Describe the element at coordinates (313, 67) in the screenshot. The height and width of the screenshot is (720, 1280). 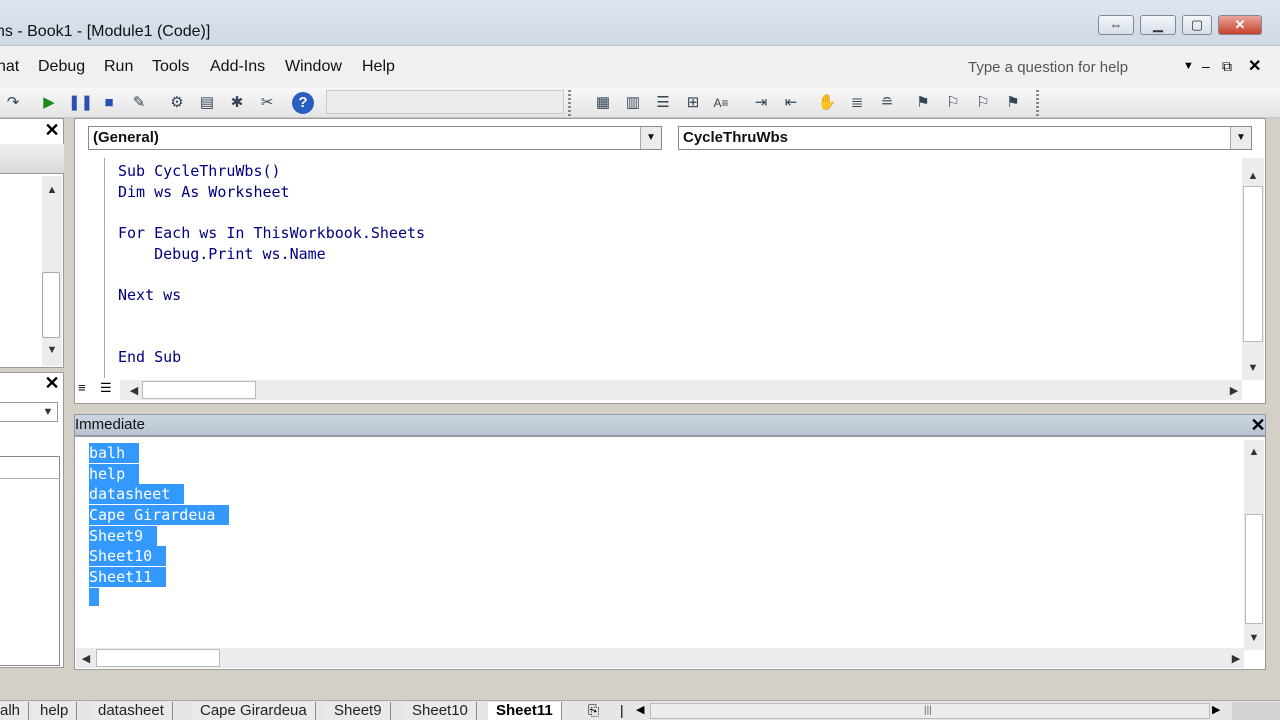
I see `menu-window: Window` at that location.